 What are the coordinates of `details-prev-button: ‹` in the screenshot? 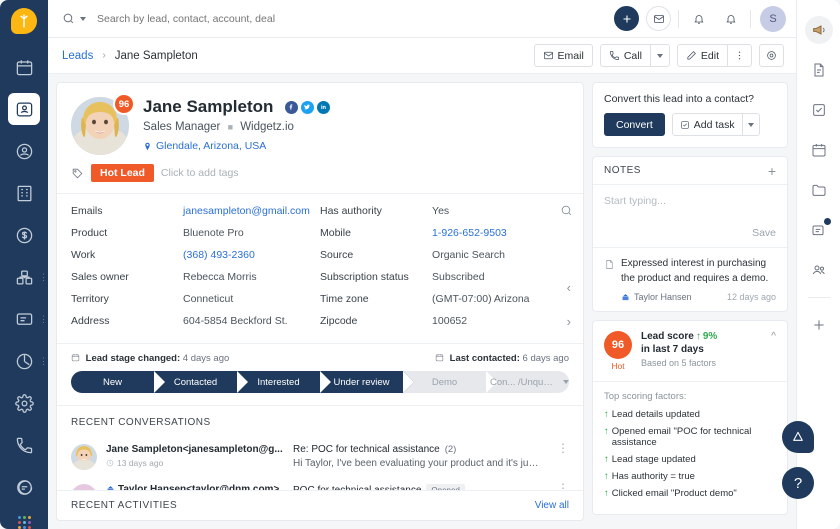 It's located at (569, 287).